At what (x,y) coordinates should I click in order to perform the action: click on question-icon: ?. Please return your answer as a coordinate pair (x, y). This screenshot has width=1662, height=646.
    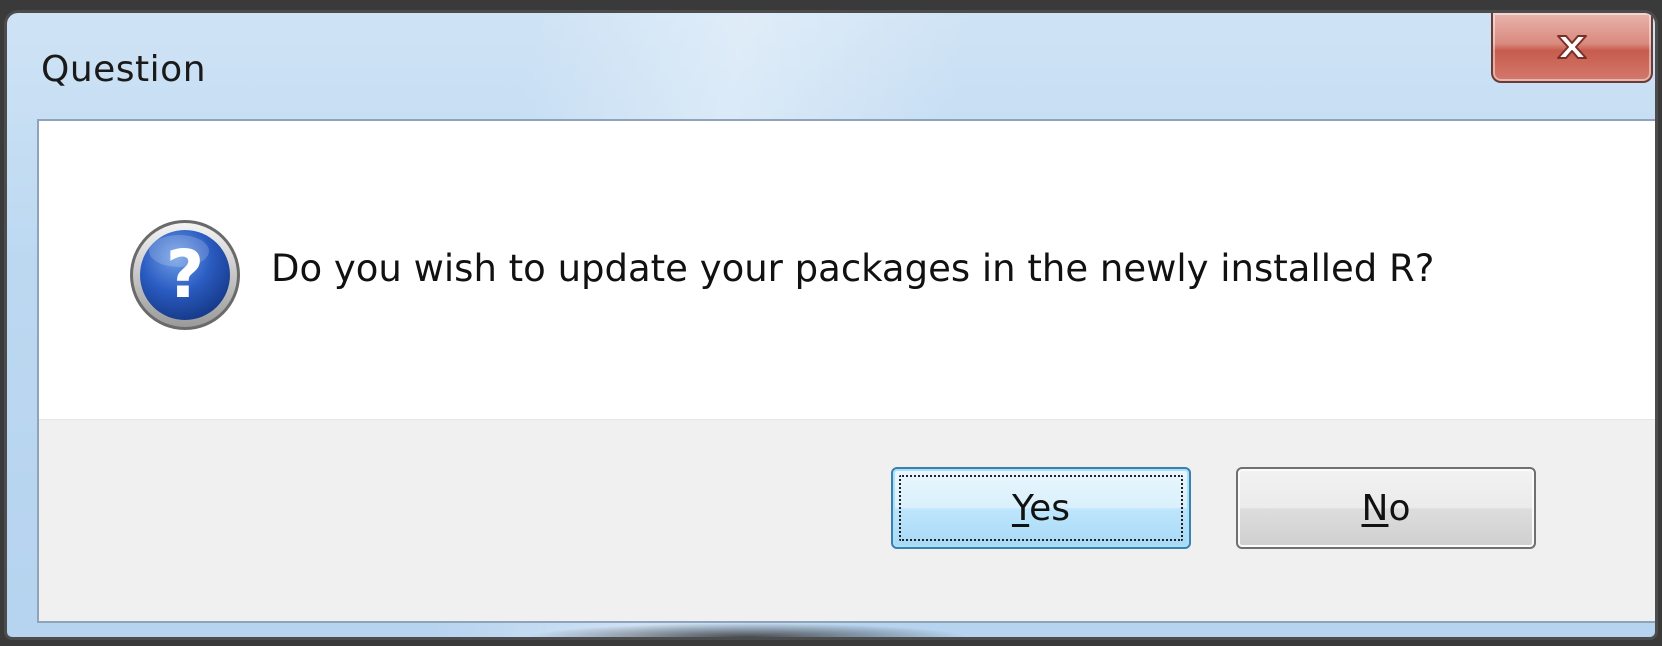
    Looking at the image, I should click on (185, 275).